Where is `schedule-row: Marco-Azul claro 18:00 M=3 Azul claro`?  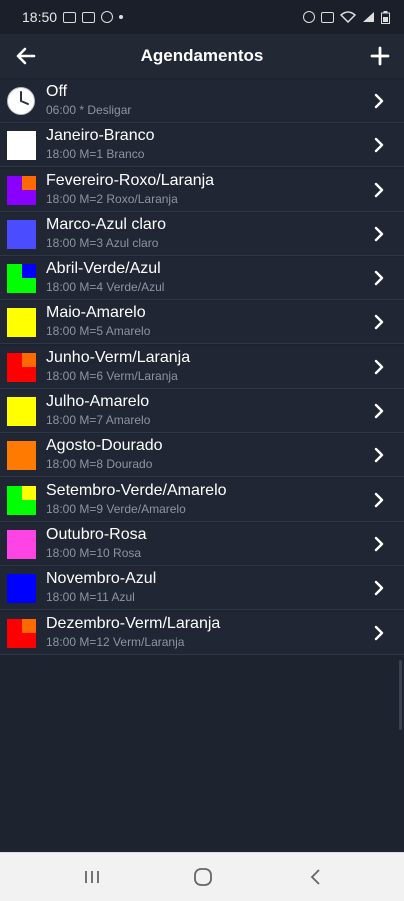
schedule-row: Marco-Azul claro 18:00 M=3 Azul claro is located at coordinates (202, 234).